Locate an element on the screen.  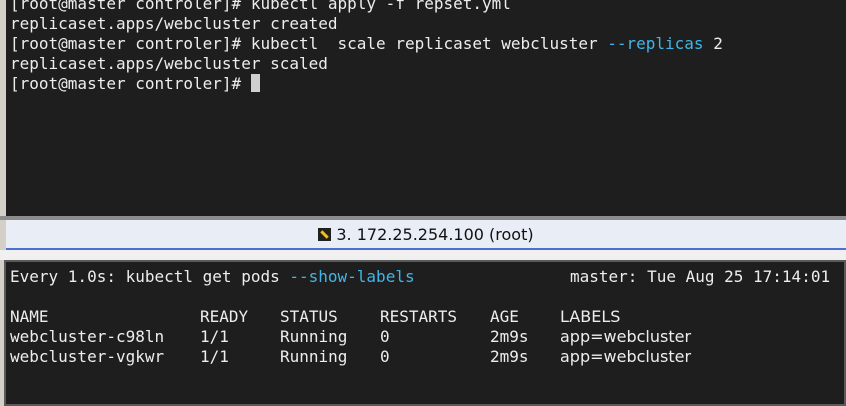
column-header-name: NAME is located at coordinates (29, 316).